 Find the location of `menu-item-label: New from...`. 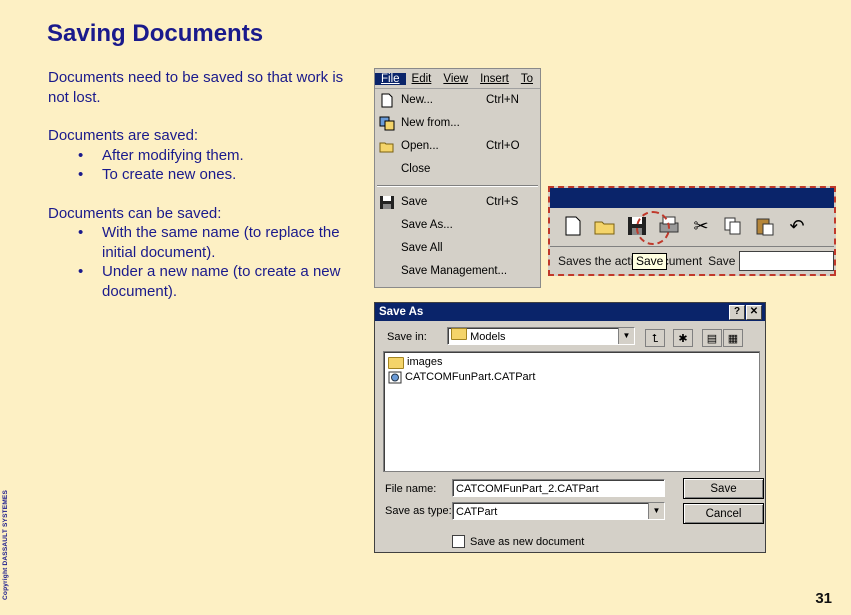

menu-item-label: New from... is located at coordinates (430, 123).